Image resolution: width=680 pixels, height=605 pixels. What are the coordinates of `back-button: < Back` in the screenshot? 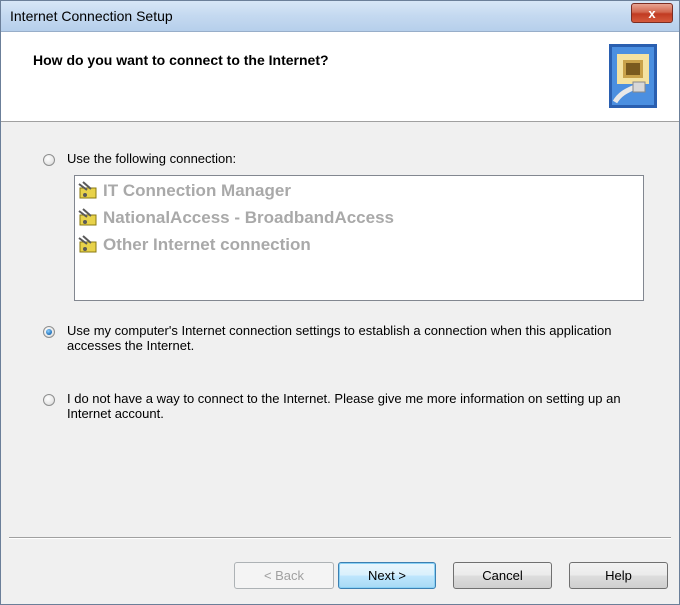 It's located at (284, 575).